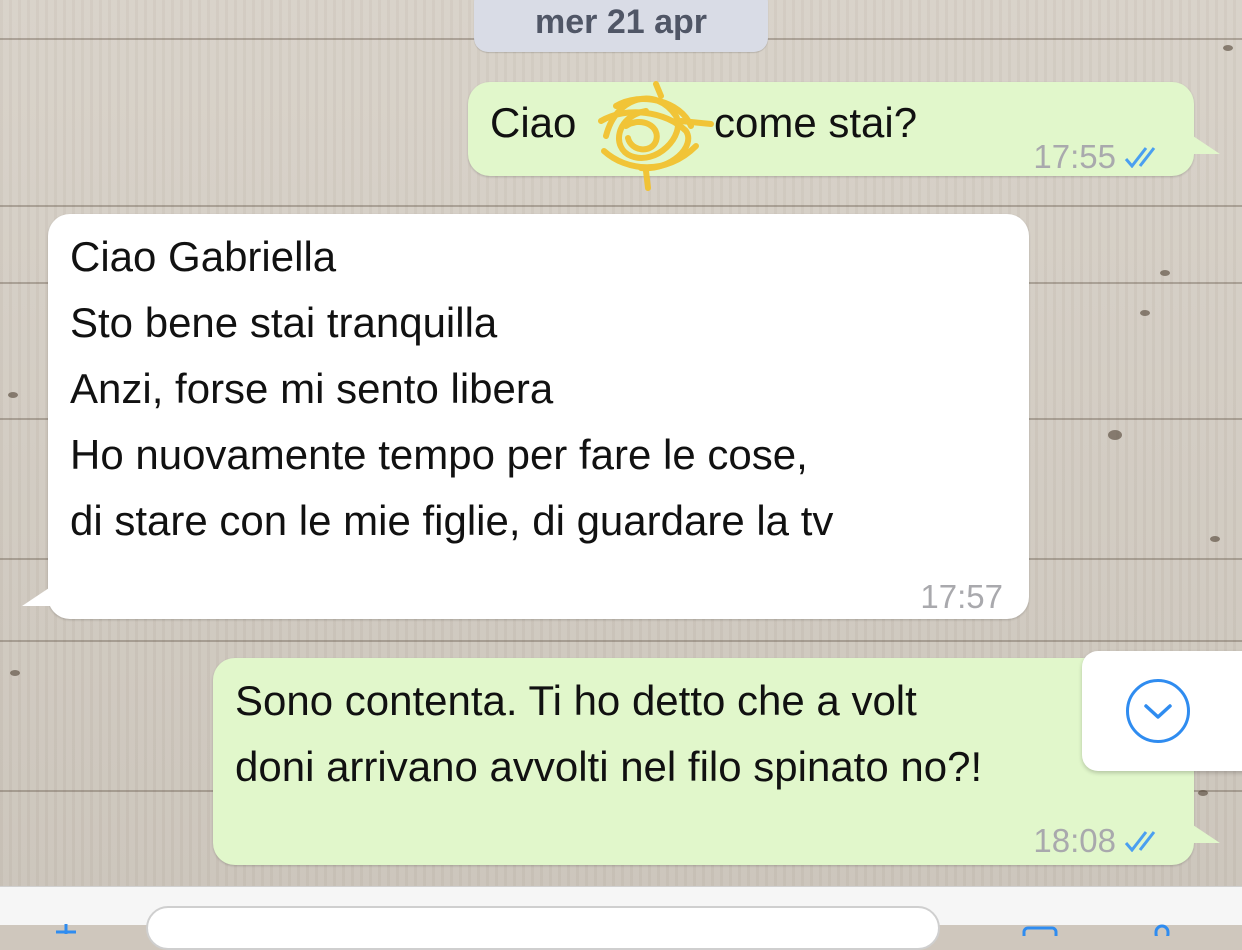 This screenshot has width=1242, height=950. I want to click on message-meta: 17:57, so click(961, 597).